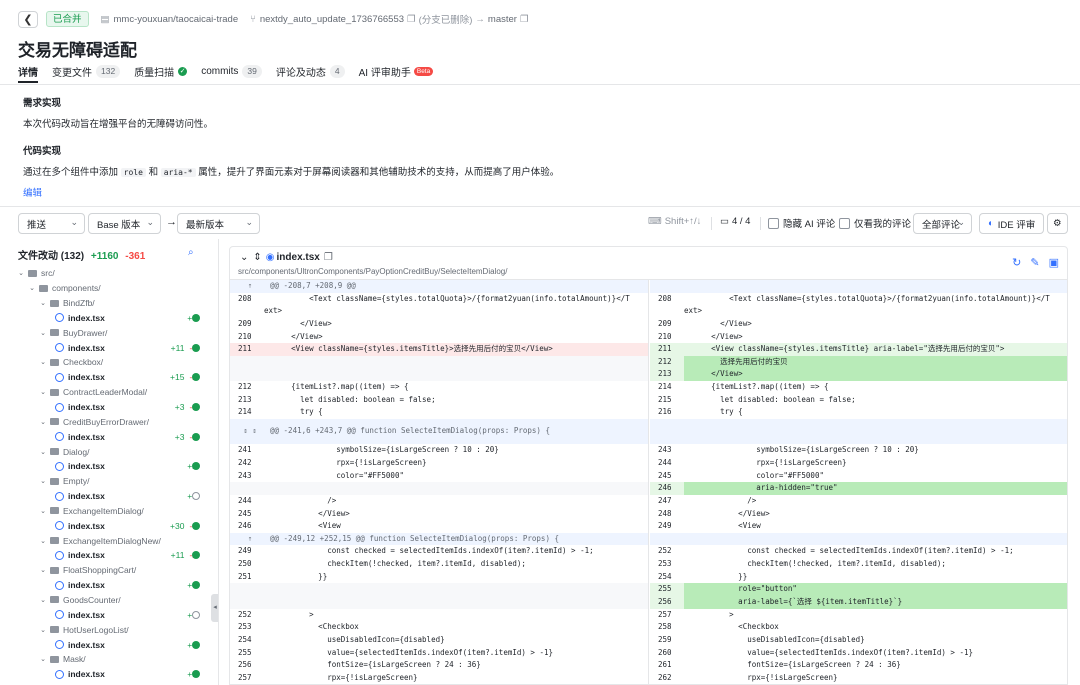 The image size is (1080, 685). Describe the element at coordinates (135, 256) in the screenshot. I see `deleted-count: -361` at that location.